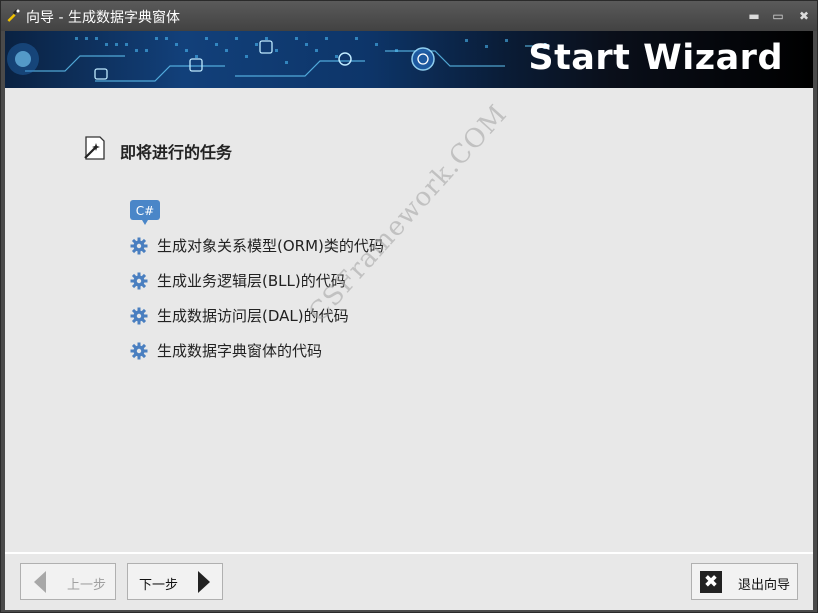 Image resolution: width=818 pixels, height=613 pixels. I want to click on minimize-button: ▬, so click(754, 16).